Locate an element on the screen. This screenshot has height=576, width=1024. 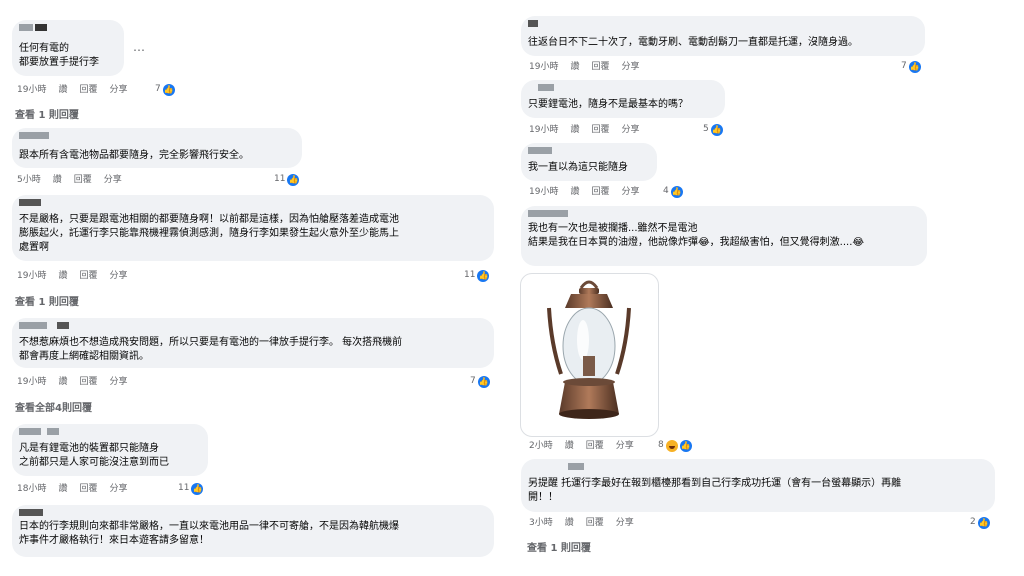
comment-text: 跟本所有含電池物品都要隨身，完全影響飛行安全。 is located at coordinates (134, 155).